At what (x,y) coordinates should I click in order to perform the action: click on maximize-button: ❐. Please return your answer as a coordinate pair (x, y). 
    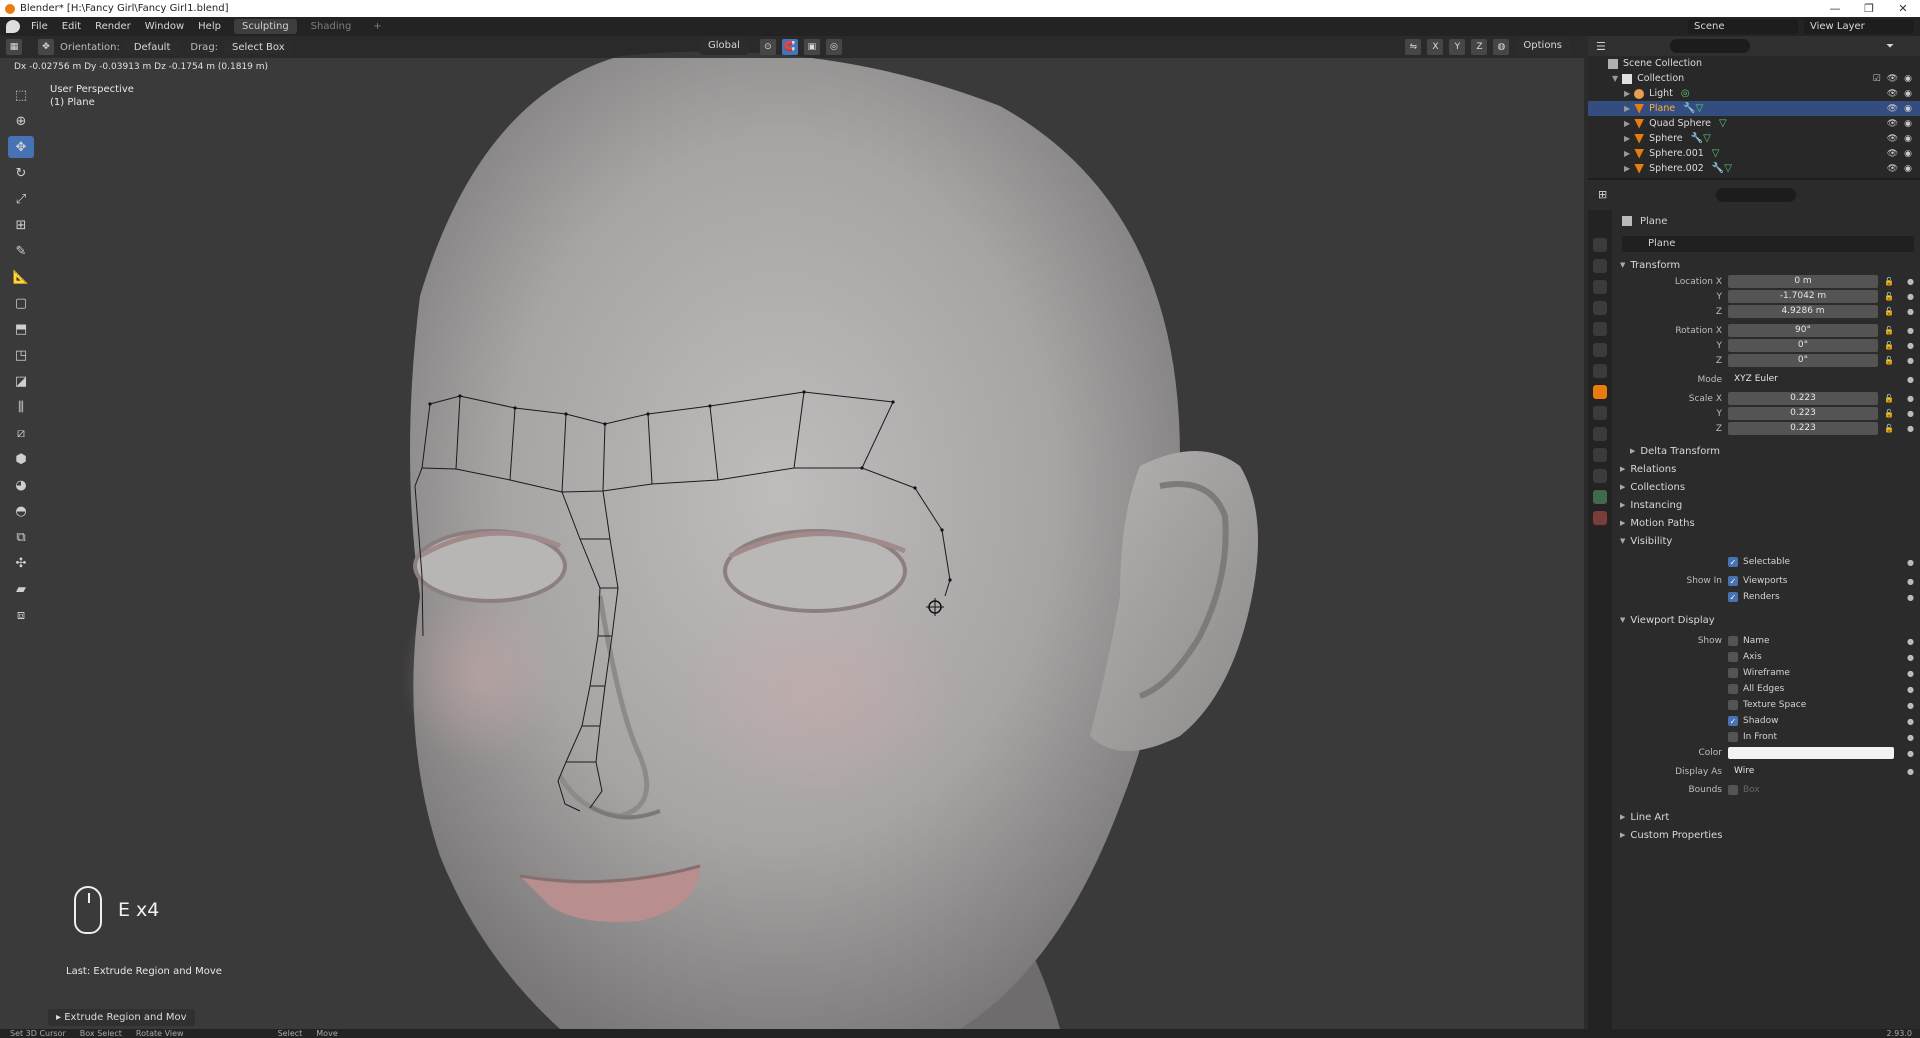
    Looking at the image, I should click on (1869, 8).